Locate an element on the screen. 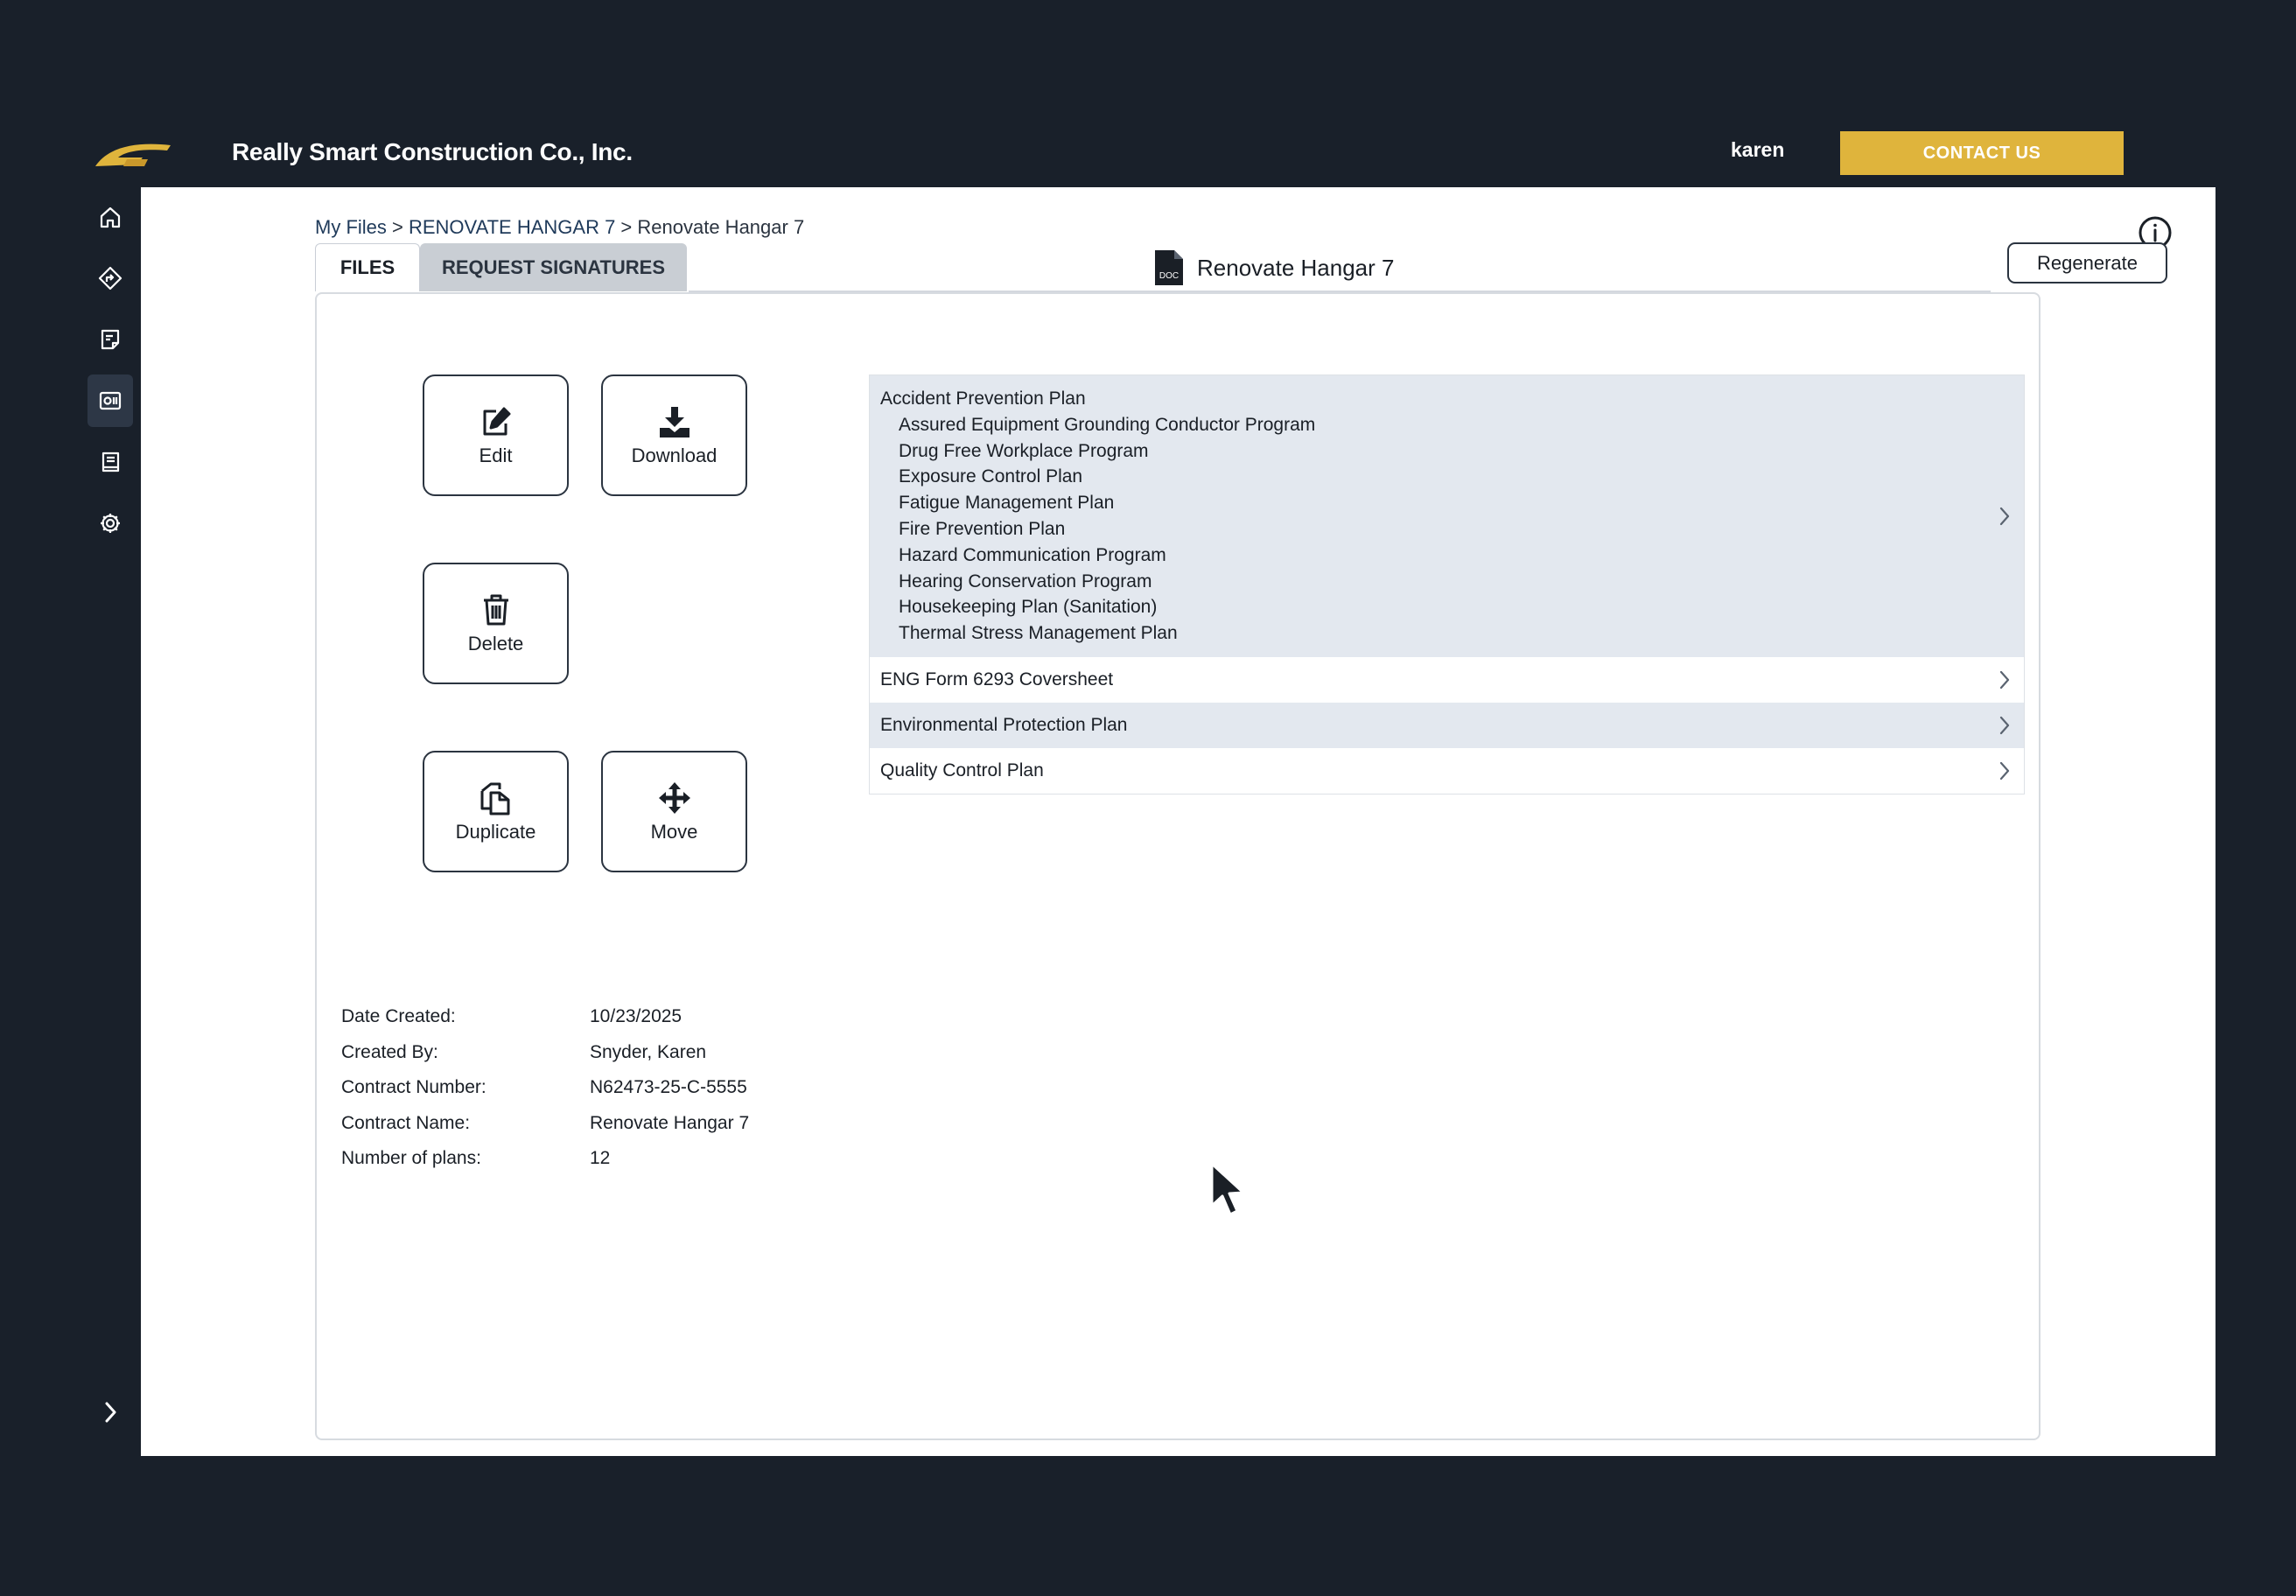 The image size is (2296, 1596). breadcrumb-folder: RENOVATE HANGAR 7 is located at coordinates (512, 227).